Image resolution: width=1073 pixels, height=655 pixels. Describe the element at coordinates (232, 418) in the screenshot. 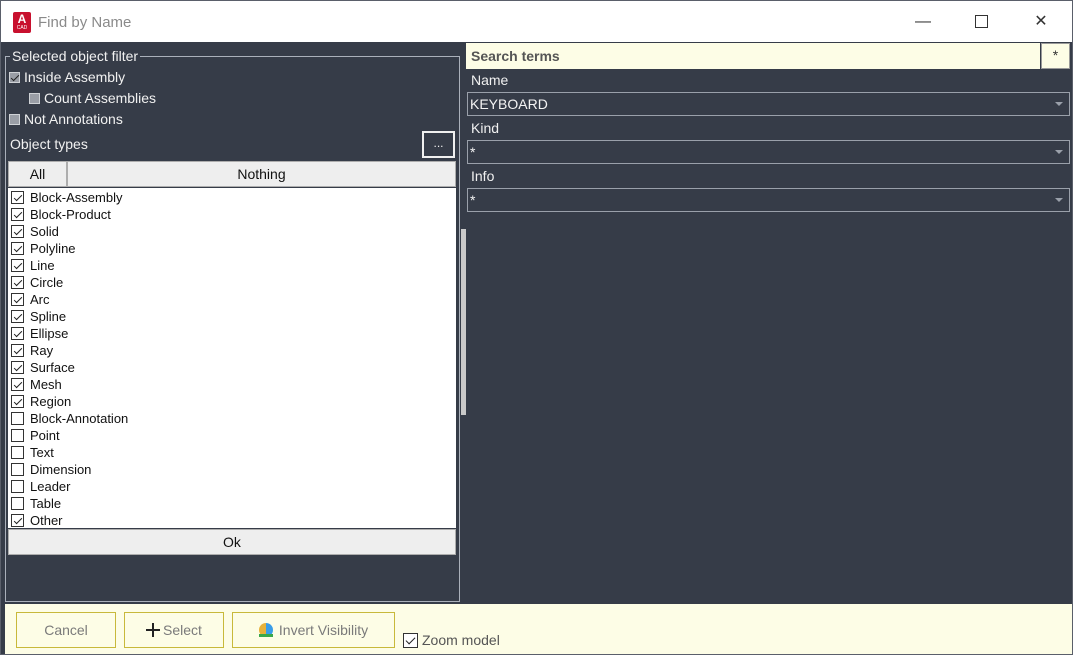

I see `object-type-item: Block-Annotation` at that location.